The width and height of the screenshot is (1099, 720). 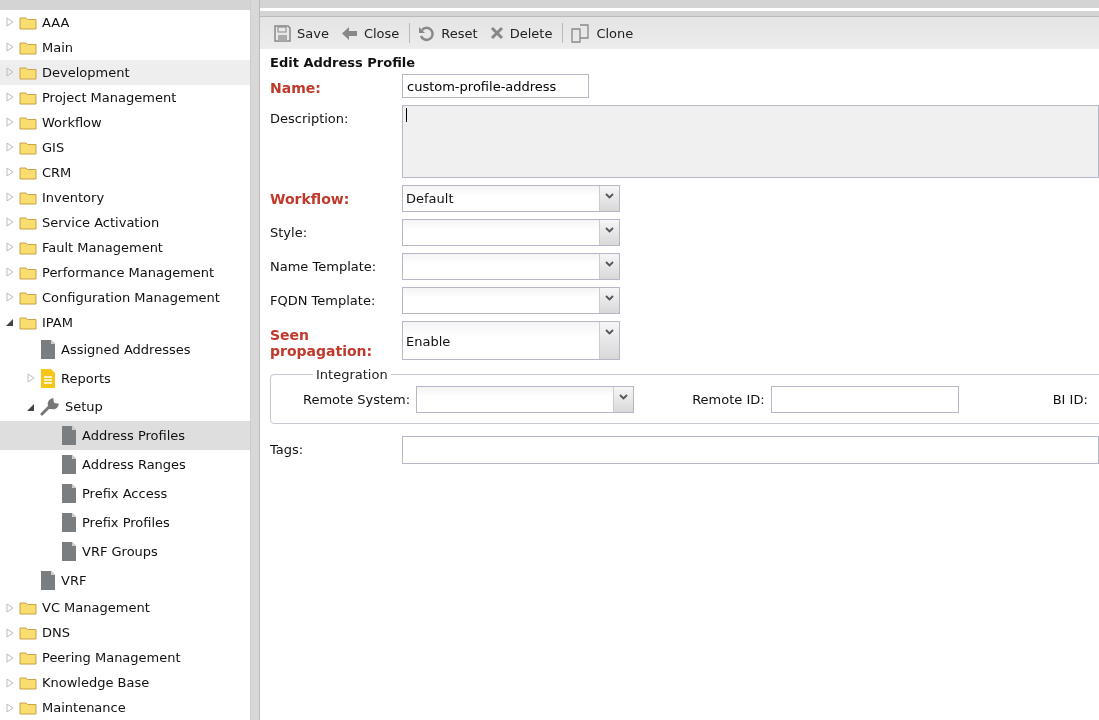 I want to click on tree-item: Development, so click(x=125, y=72).